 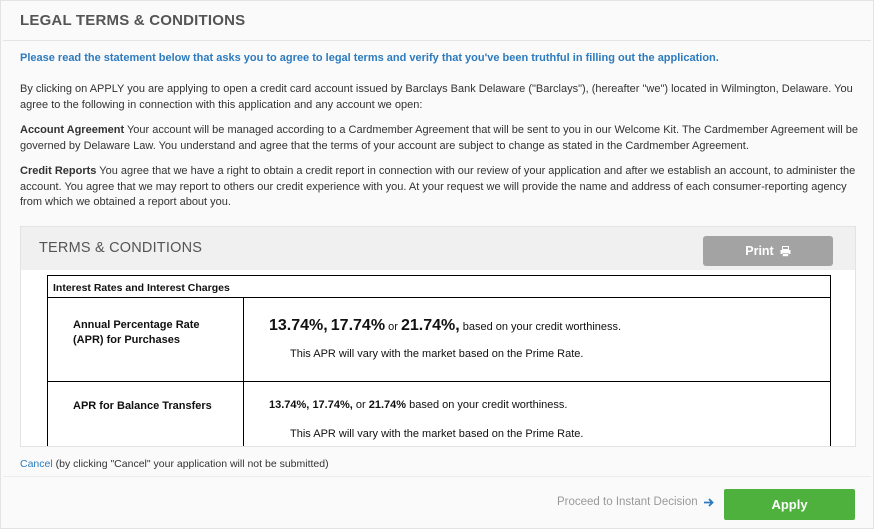 I want to click on bt-rate-3: 21.74%, so click(x=387, y=405).